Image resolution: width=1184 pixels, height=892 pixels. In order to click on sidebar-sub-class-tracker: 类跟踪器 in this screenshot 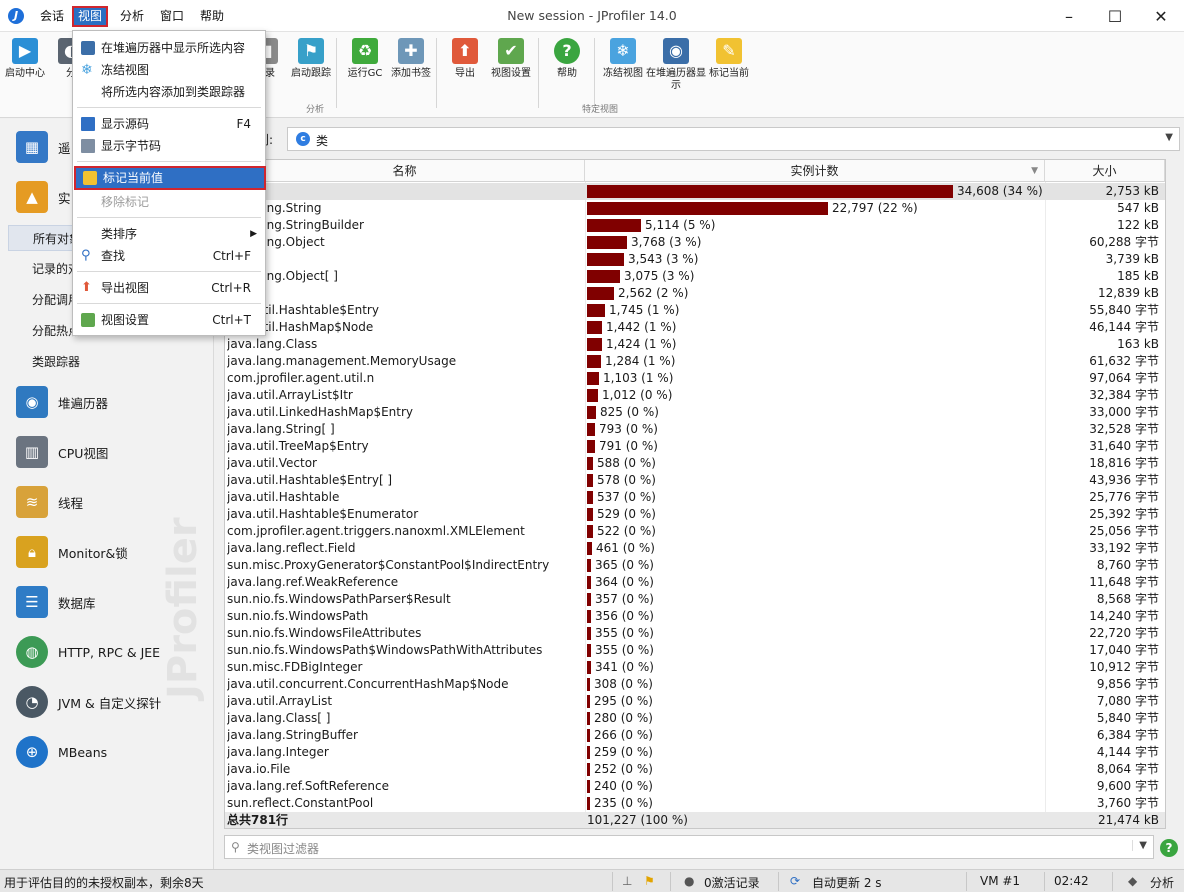, I will do `click(108, 362)`.